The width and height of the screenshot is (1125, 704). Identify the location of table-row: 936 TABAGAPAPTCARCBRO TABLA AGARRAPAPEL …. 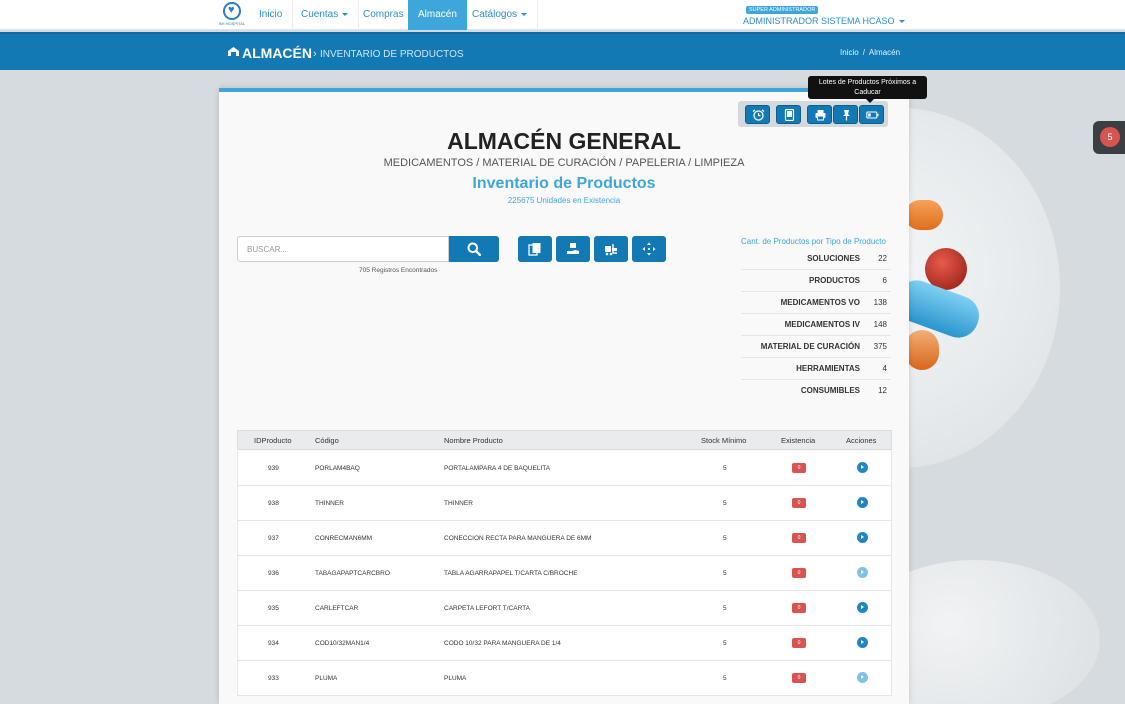
(564, 573).